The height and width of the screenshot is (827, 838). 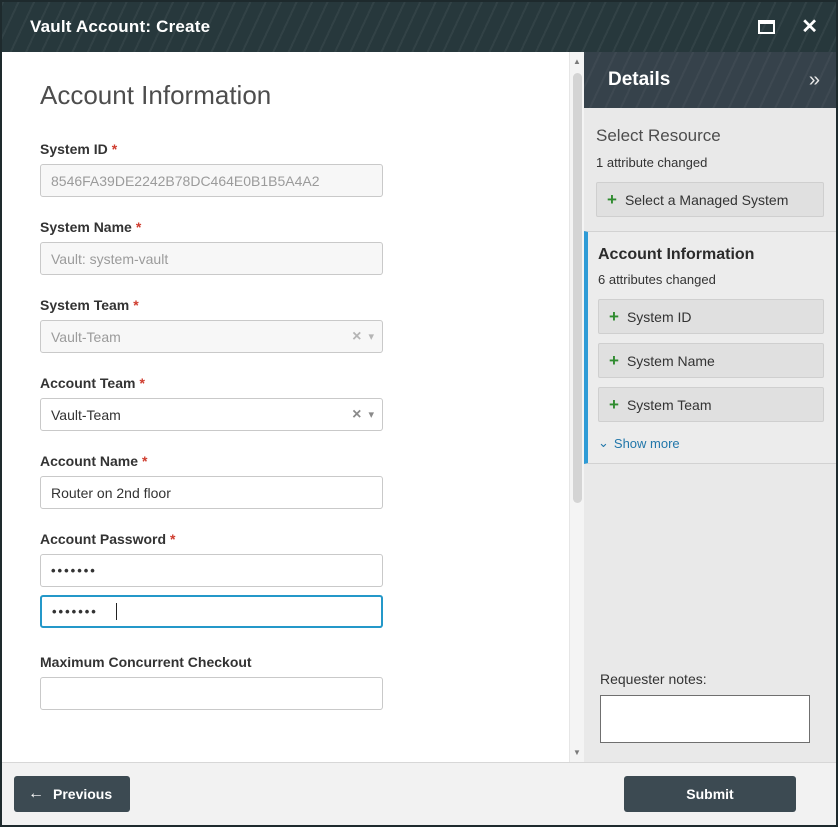 I want to click on account-information-changed: 6 attributes changed, so click(x=657, y=279).